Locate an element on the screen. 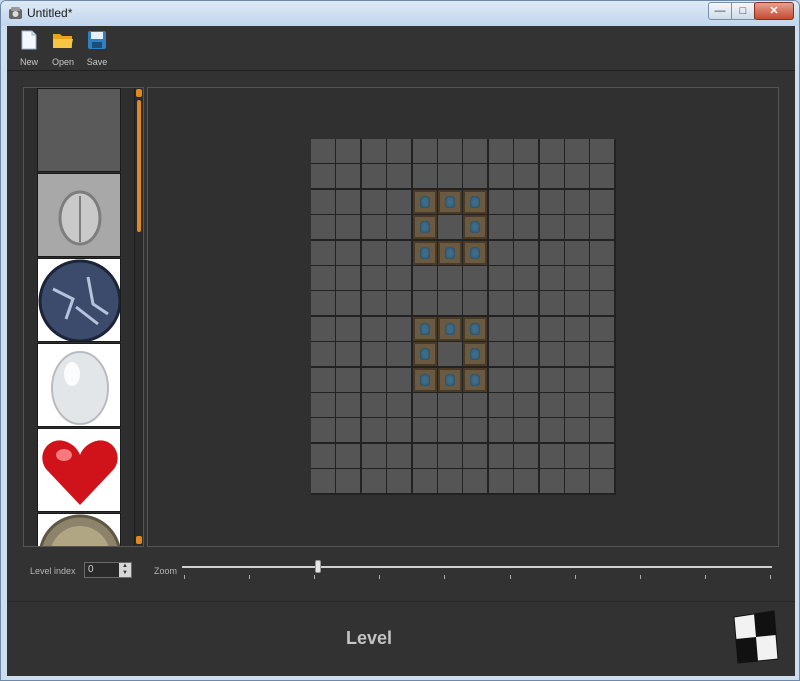 This screenshot has width=800, height=681. close-button: ✕ is located at coordinates (774, 11).